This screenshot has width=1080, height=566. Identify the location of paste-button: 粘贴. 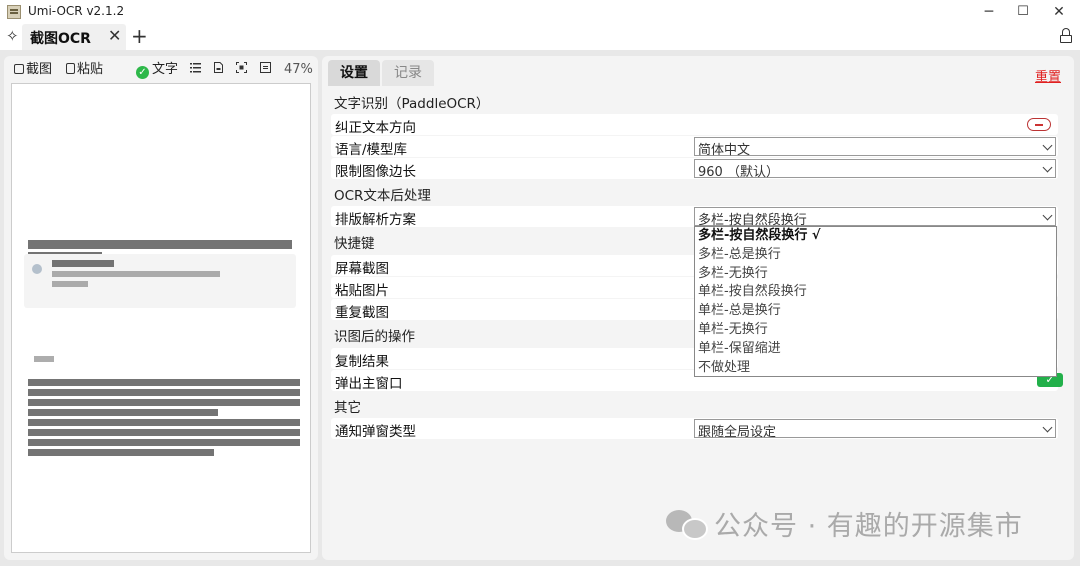
(84, 70).